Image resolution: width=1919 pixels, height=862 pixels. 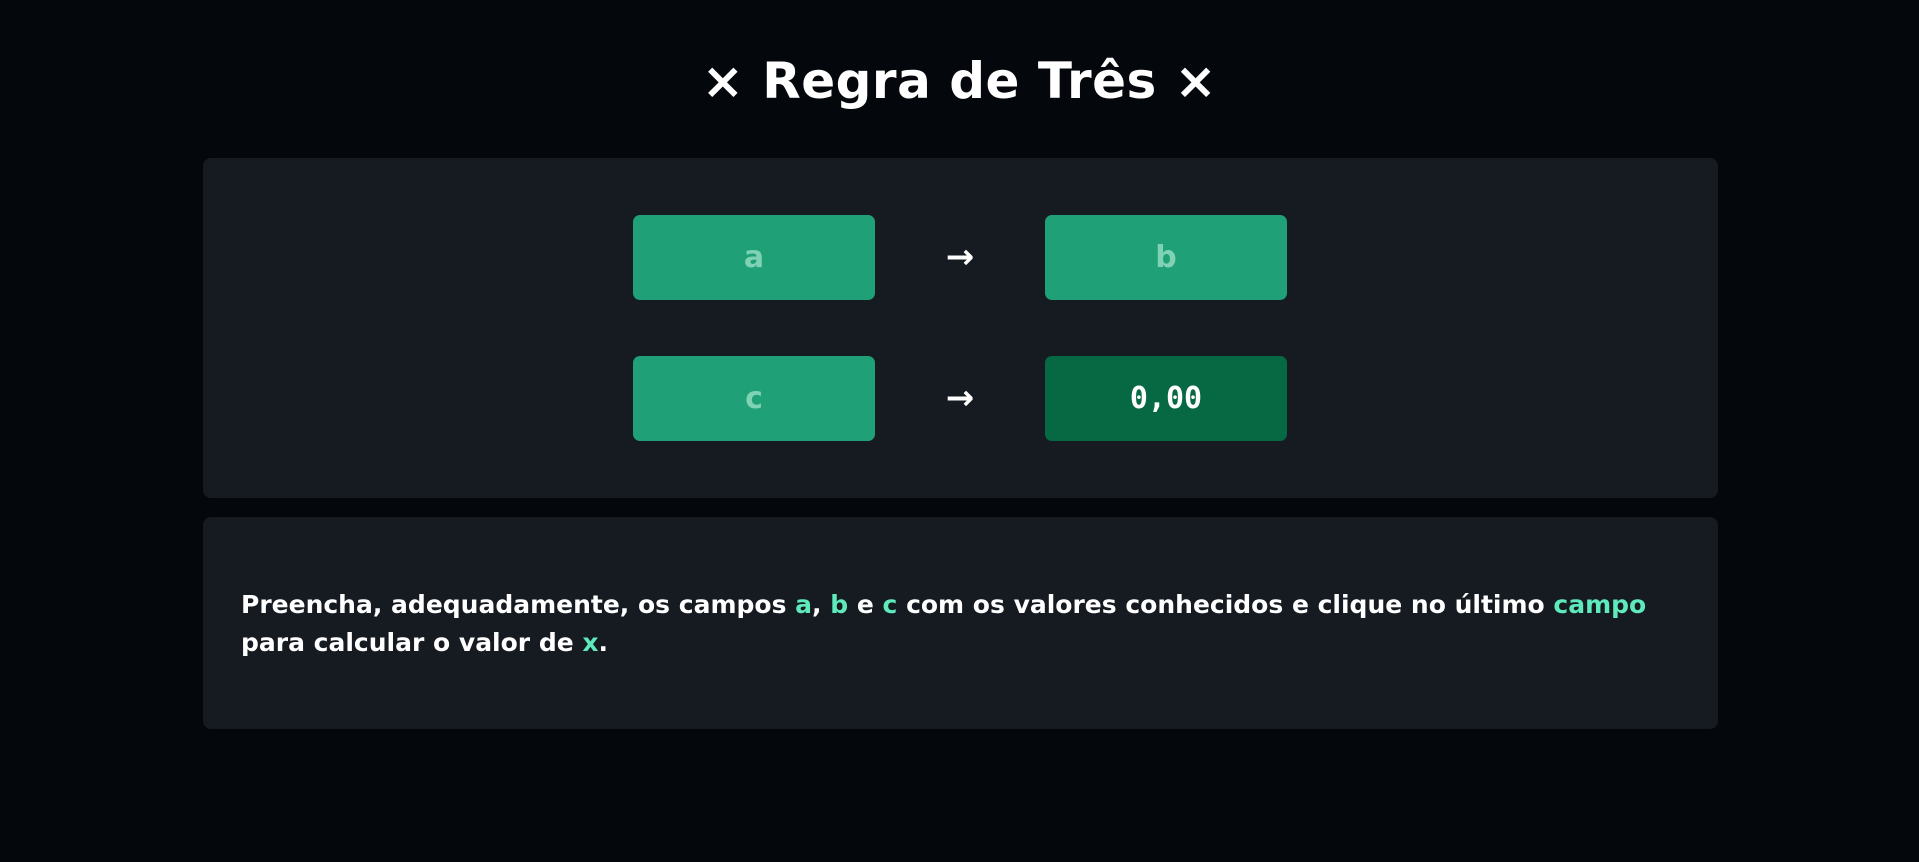 I want to click on instructions-part: para calcular o valor de, so click(x=412, y=642).